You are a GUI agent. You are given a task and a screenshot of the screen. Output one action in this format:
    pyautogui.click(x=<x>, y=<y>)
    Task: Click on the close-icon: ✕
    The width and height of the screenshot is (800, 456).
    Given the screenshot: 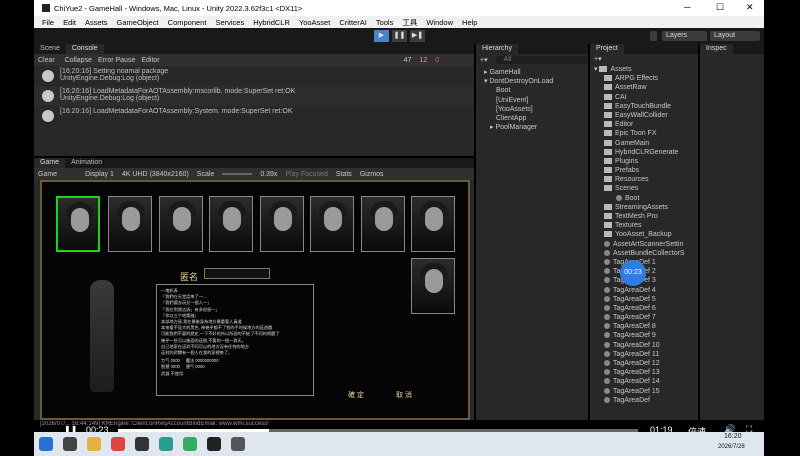 What is the action you would take?
    pyautogui.click(x=750, y=7)
    